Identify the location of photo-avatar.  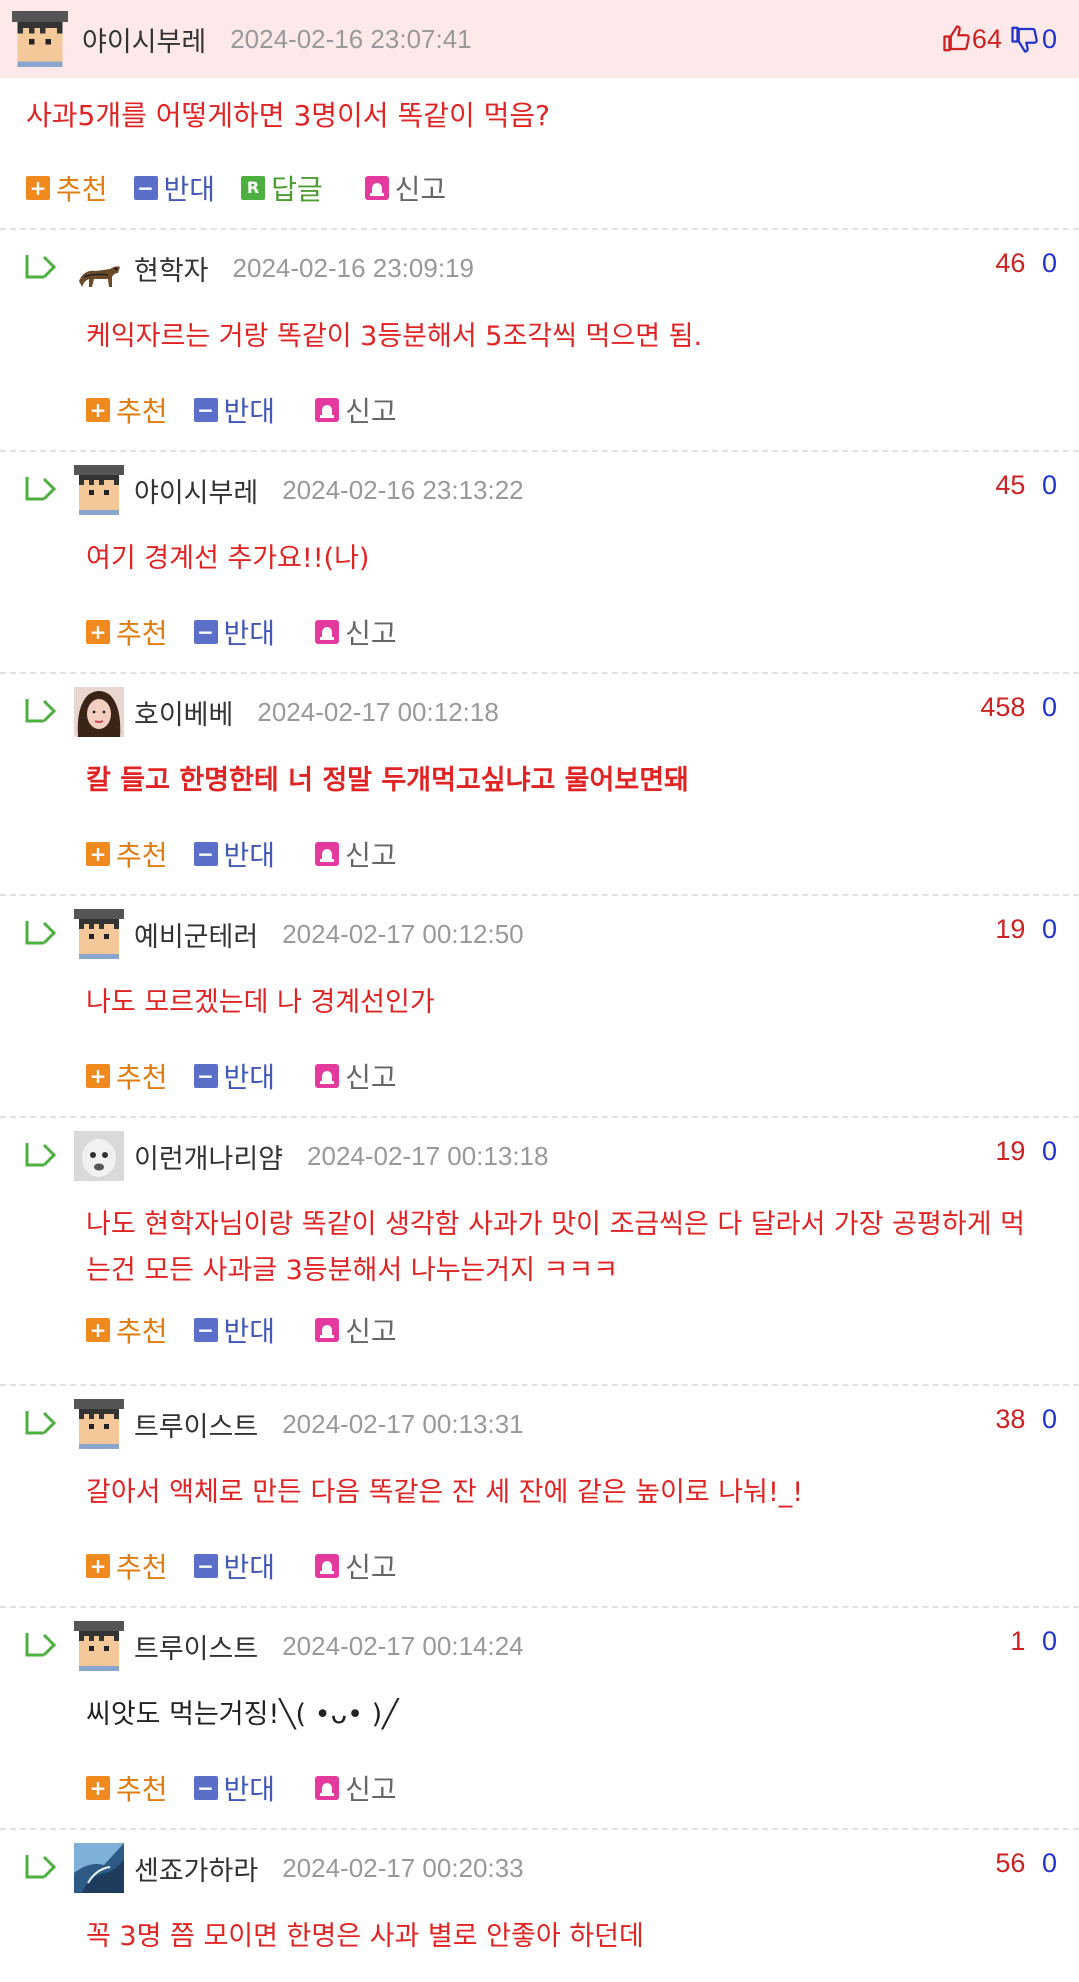
(99, 712).